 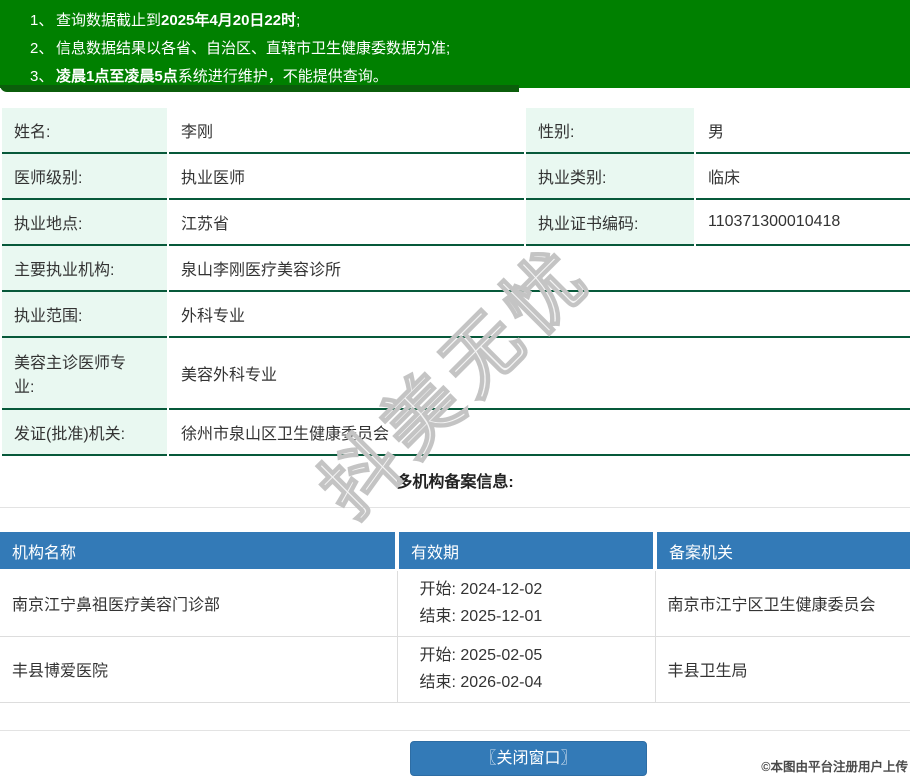 I want to click on image-credit-watermark: ©本图由平台注册用户上传, so click(x=834, y=767).